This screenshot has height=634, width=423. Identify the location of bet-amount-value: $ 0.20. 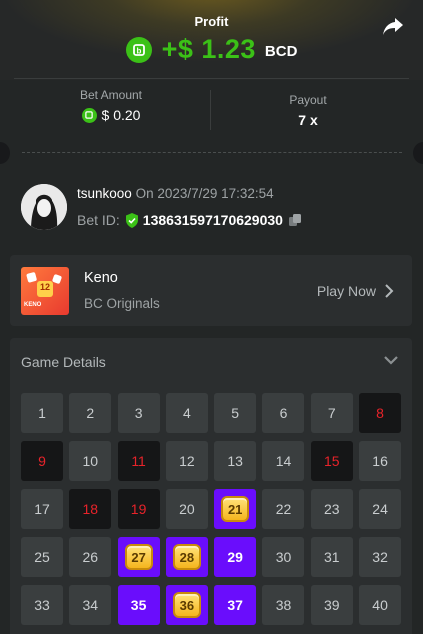
(121, 115).